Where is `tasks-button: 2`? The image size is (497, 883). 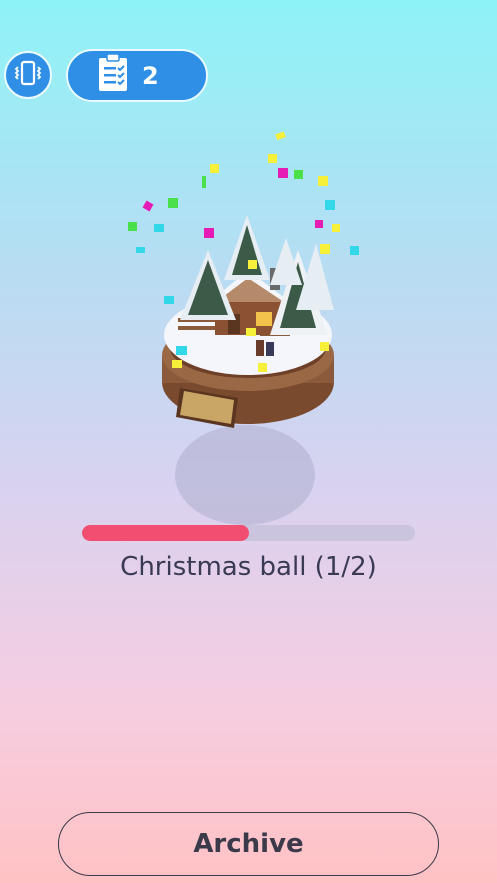
tasks-button: 2 is located at coordinates (137, 75).